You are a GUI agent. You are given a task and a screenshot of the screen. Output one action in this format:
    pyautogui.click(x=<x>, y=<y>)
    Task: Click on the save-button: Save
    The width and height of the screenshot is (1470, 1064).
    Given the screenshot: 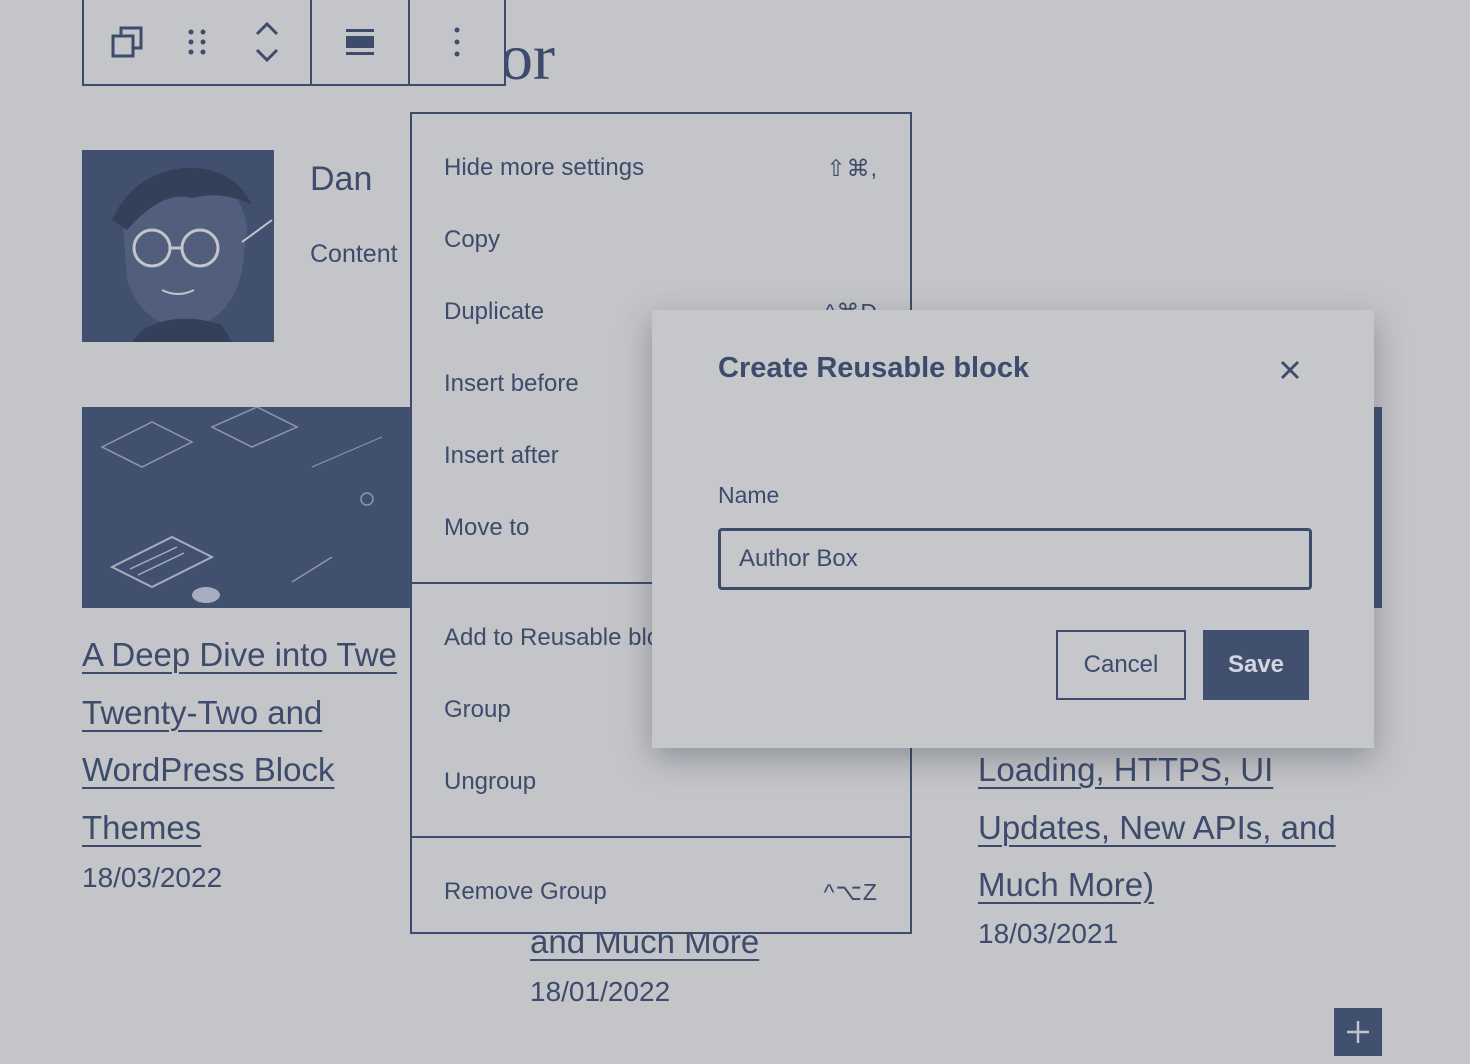 What is the action you would take?
    pyautogui.click(x=1256, y=665)
    